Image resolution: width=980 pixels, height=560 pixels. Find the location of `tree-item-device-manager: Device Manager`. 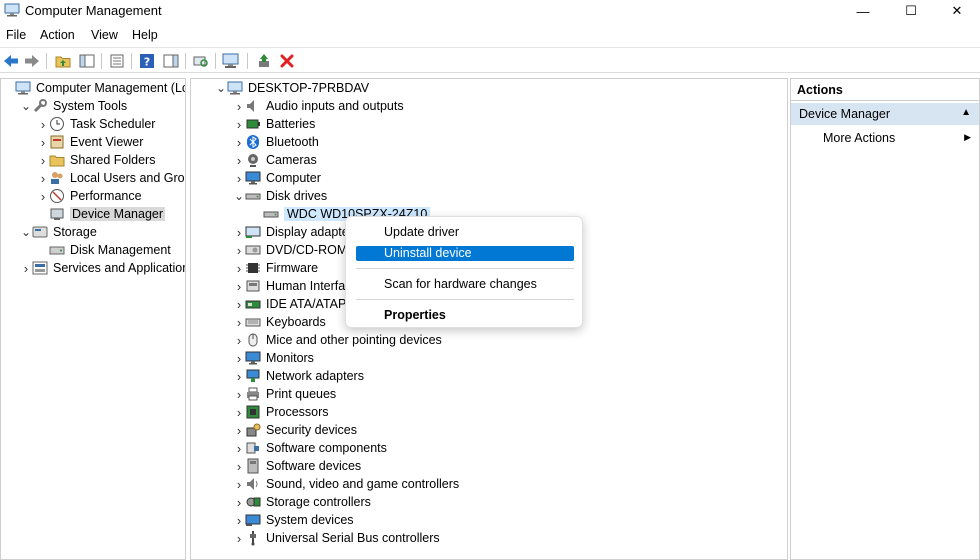

tree-item-device-manager: Device Manager is located at coordinates (101, 214).